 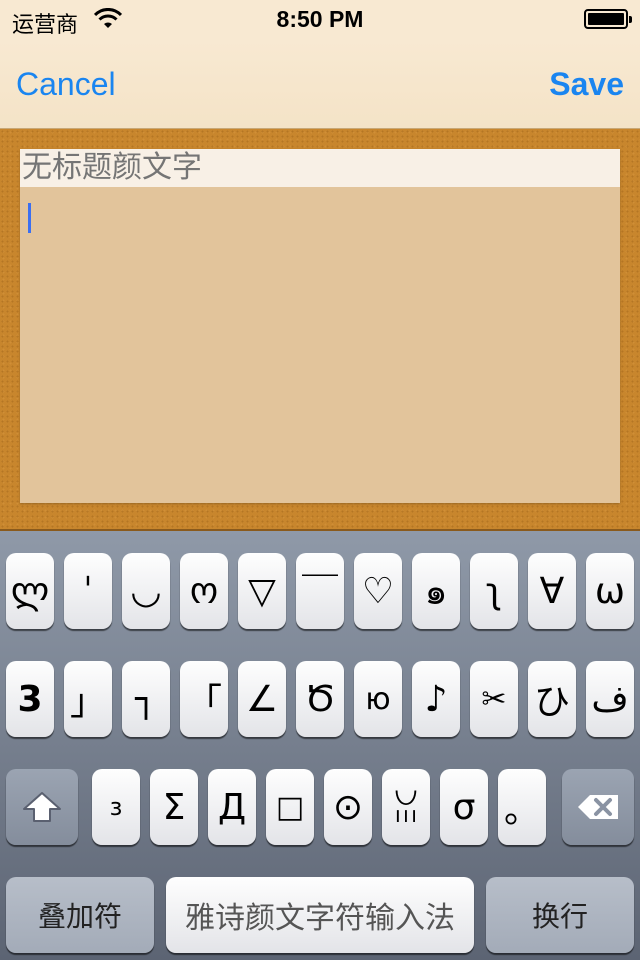 What do you see at coordinates (320, 699) in the screenshot?
I see `key-r2-6: Ծ` at bounding box center [320, 699].